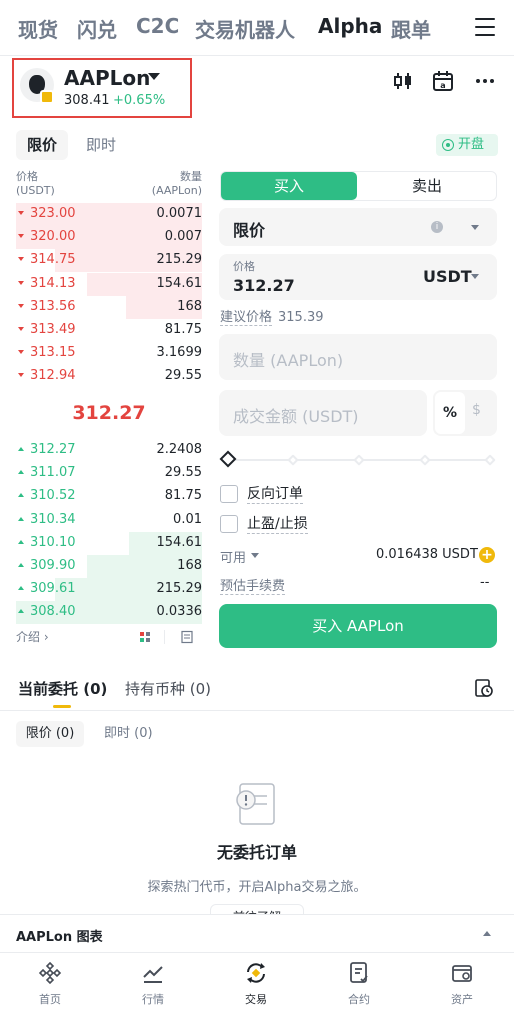  Describe the element at coordinates (145, 637) in the screenshot. I see `orderbook-both-view-icon` at that location.